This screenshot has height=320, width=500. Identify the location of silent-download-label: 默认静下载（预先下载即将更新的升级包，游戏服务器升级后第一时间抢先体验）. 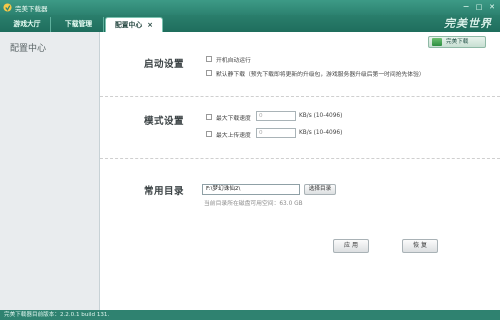
(320, 75).